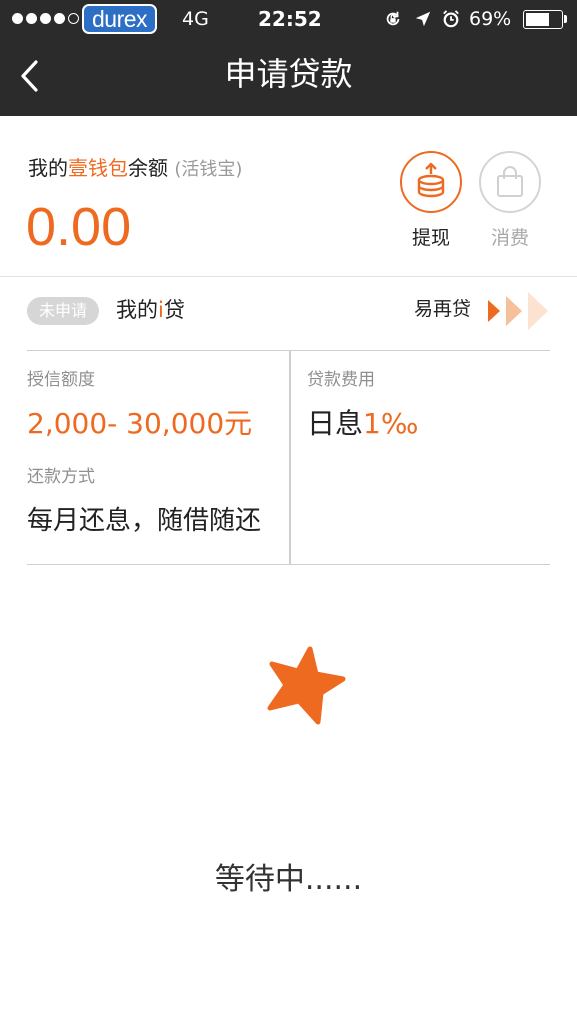 The height and width of the screenshot is (1024, 577). I want to click on consume-label: 消费, so click(509, 238).